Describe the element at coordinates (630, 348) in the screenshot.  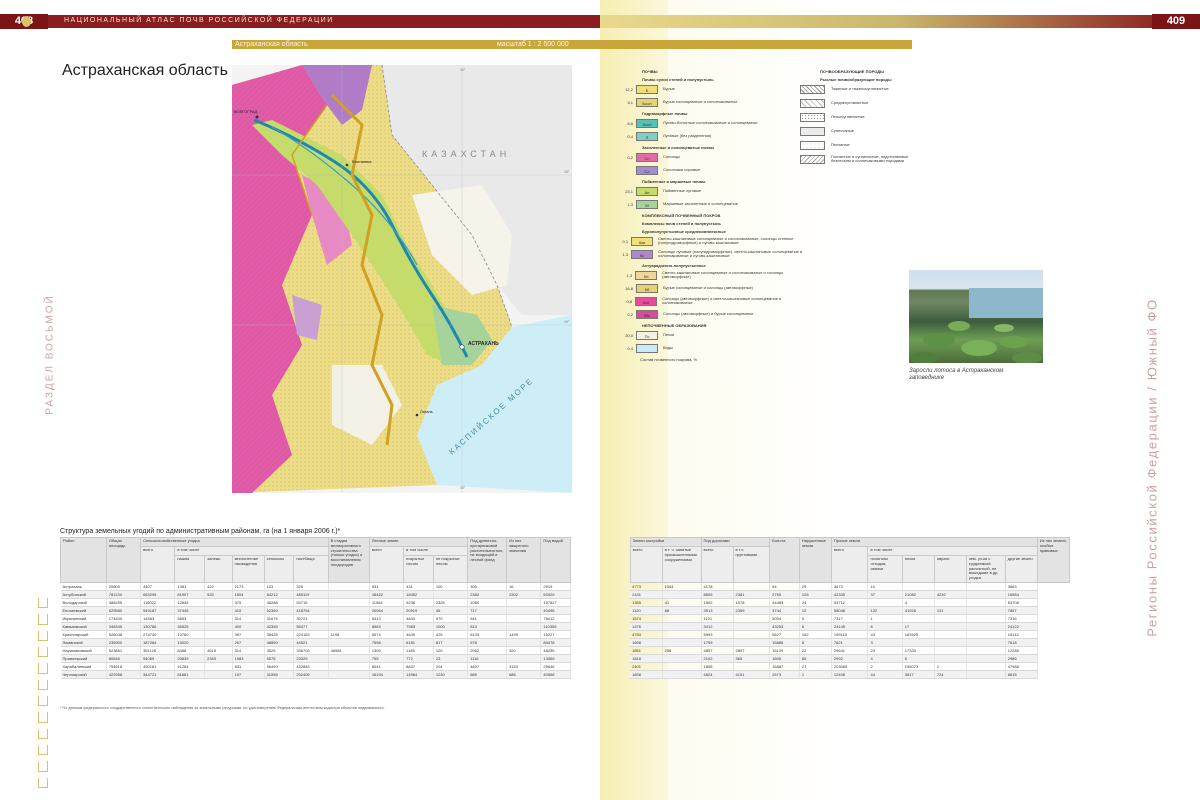
I see `legend-percent: 0,4` at that location.